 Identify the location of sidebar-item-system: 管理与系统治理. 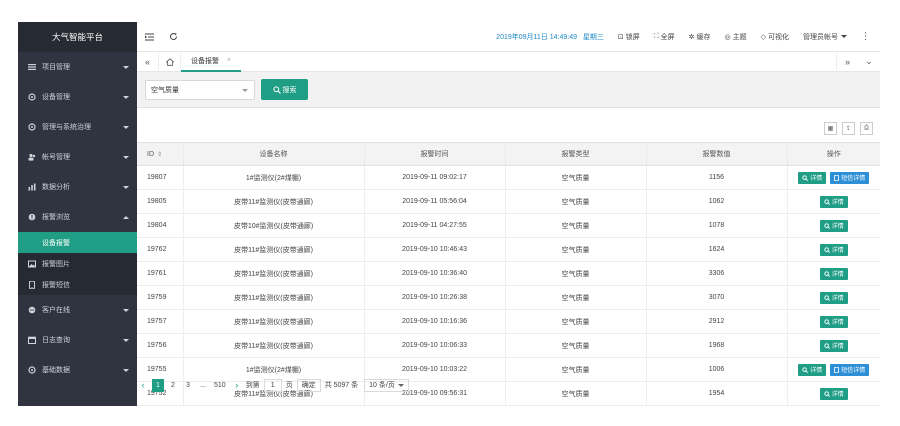
(77, 127).